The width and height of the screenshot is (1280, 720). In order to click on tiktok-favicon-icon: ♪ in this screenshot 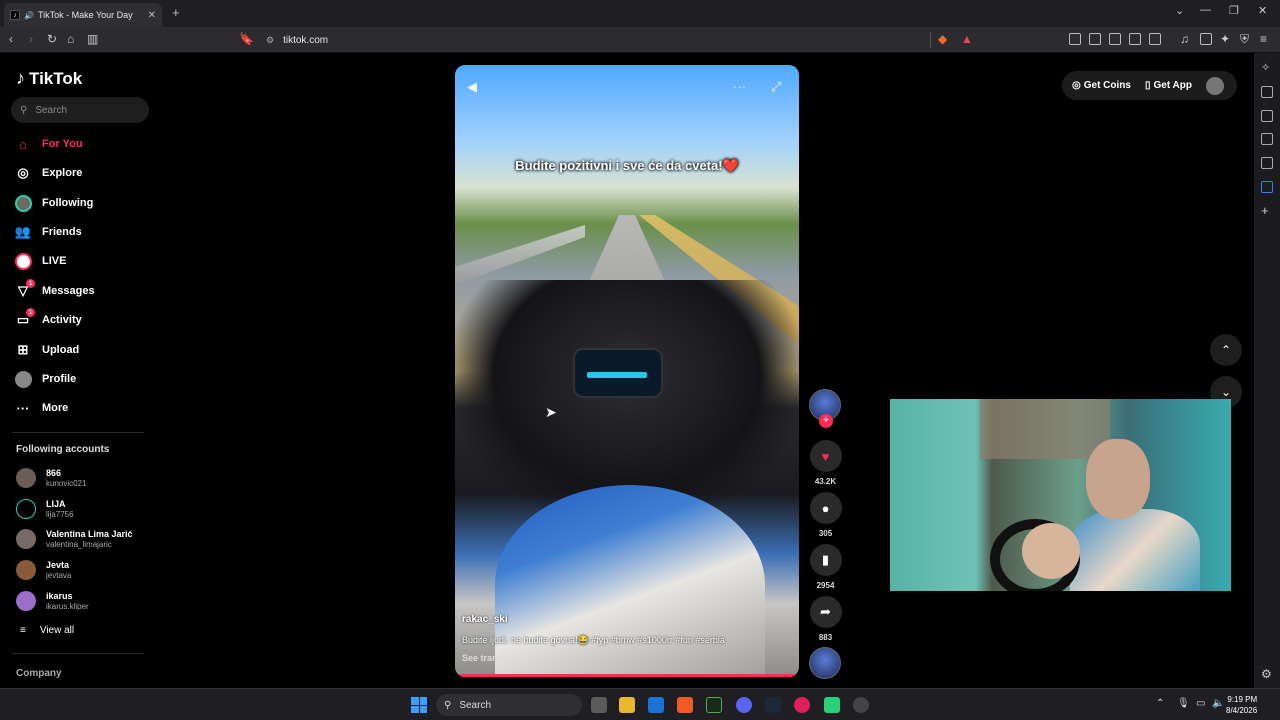, I will do `click(15, 15)`.